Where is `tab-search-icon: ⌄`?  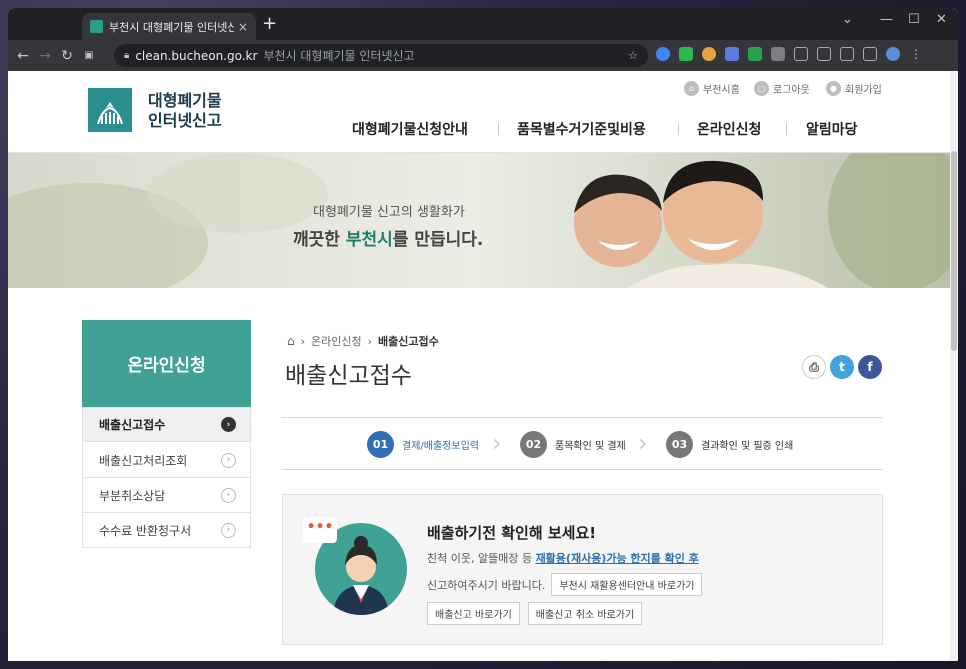
tab-search-icon: ⌄ is located at coordinates (847, 19).